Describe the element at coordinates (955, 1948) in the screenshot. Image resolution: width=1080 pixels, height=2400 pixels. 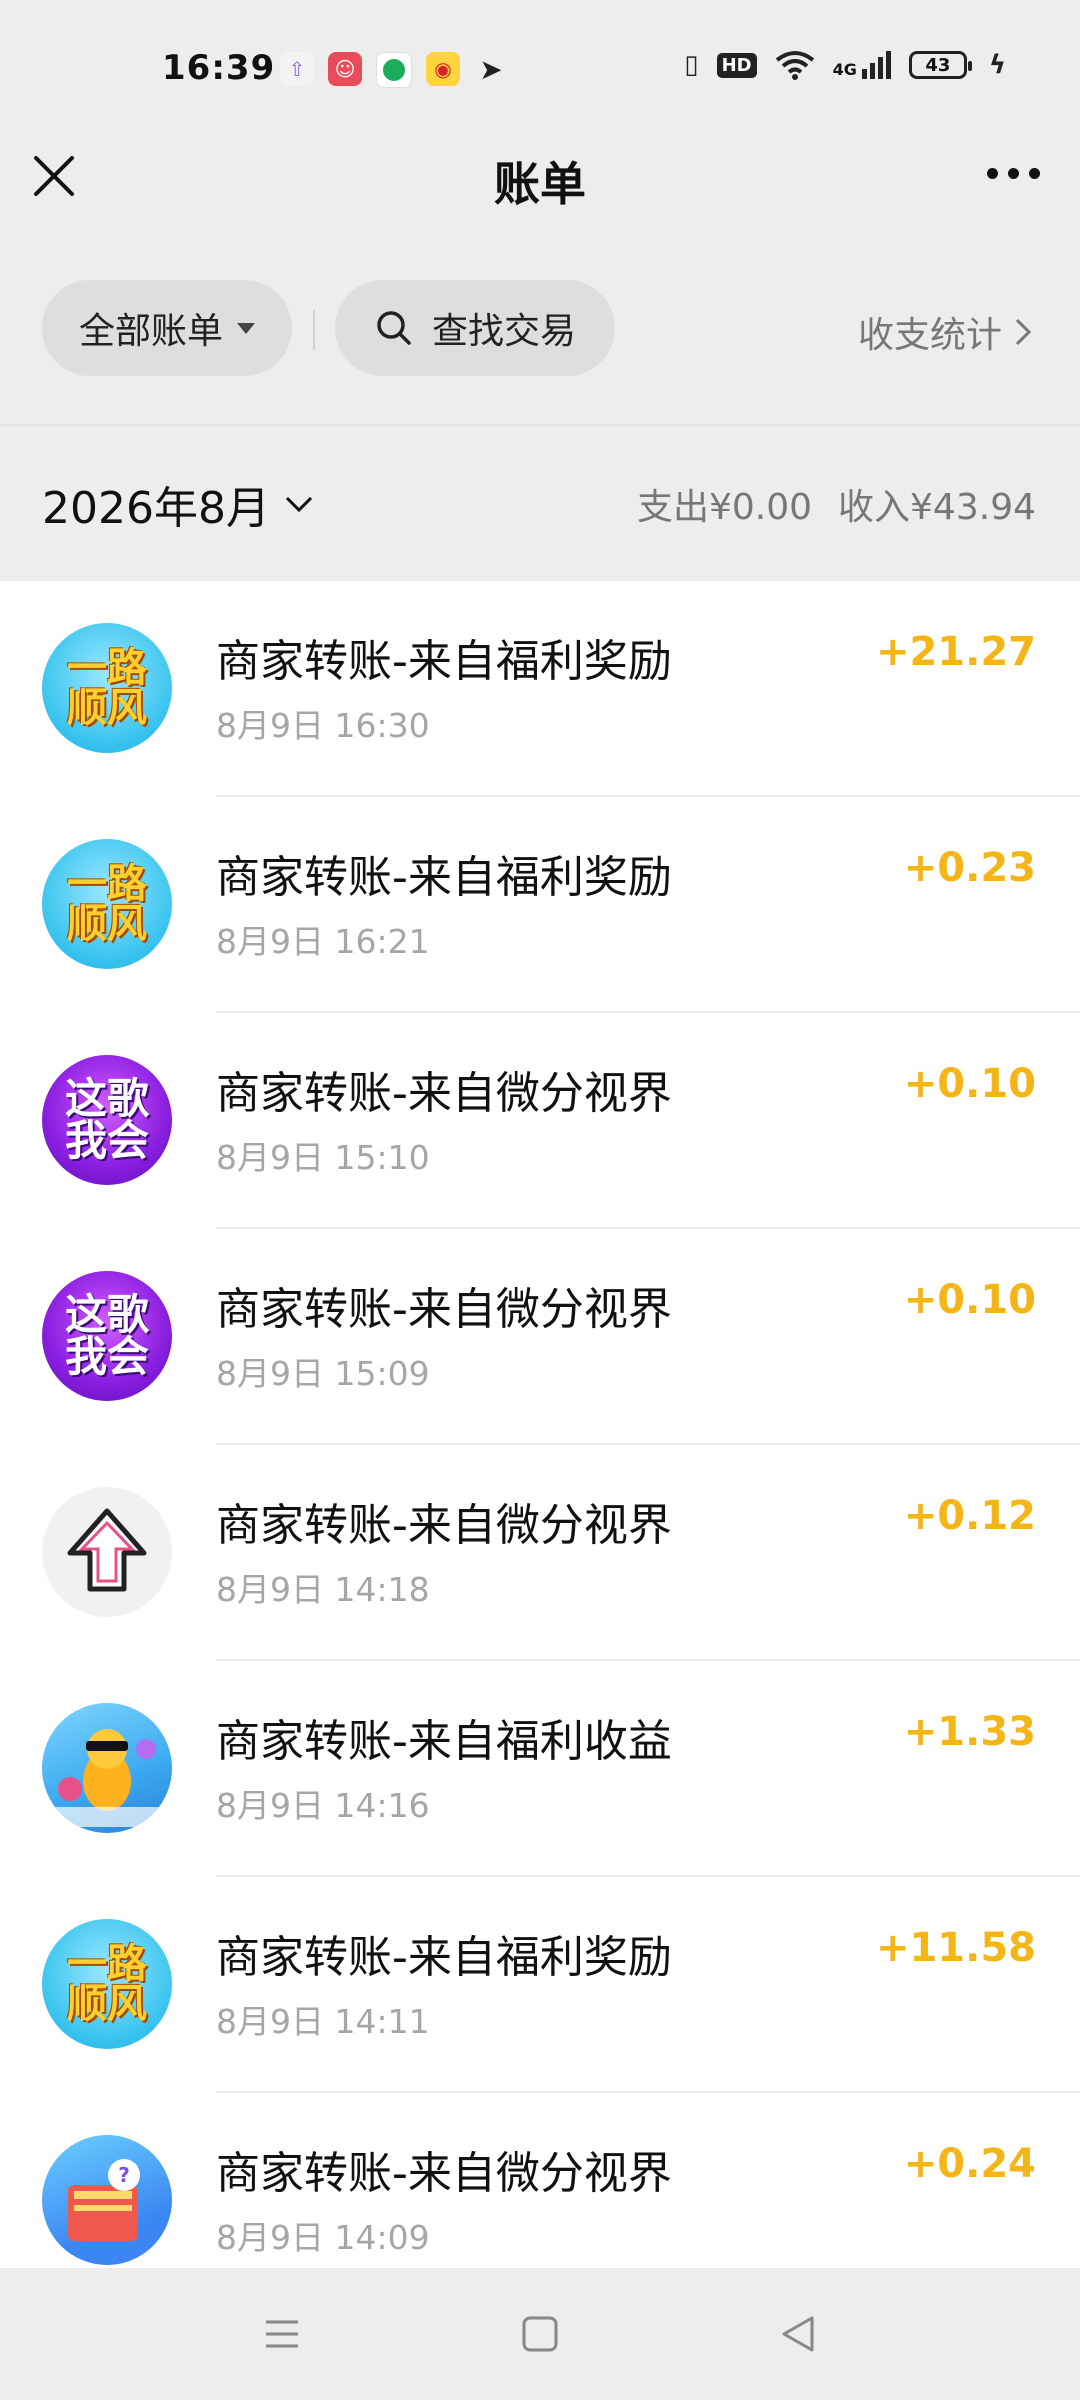
I see `transaction-amount: +11.58` at that location.